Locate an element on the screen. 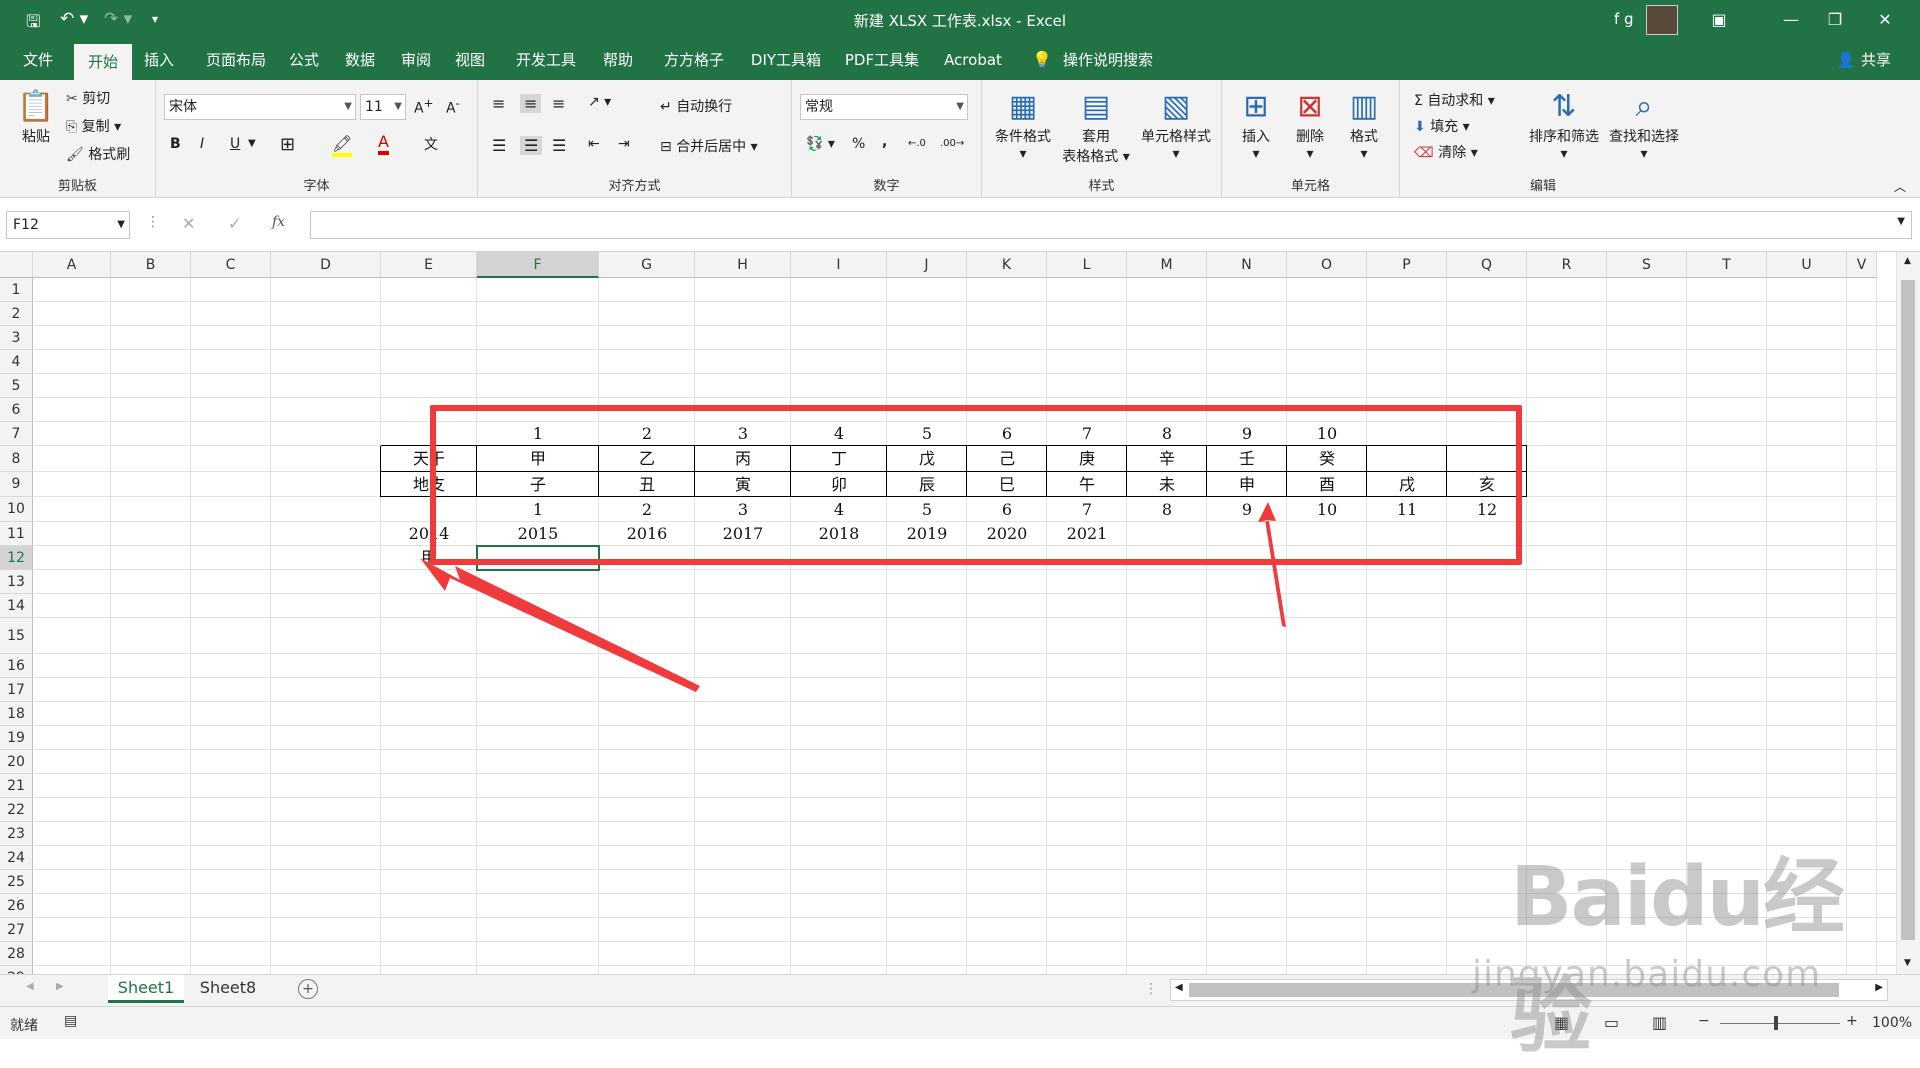 Image resolution: width=1920 pixels, height=1068 pixels. user-name: f g is located at coordinates (1624, 19).